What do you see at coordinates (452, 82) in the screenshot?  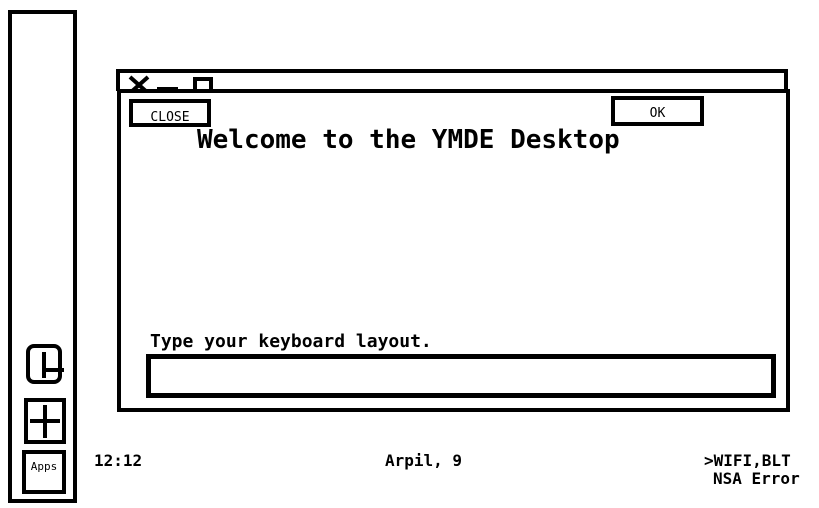 I see `window-titlebar` at bounding box center [452, 82].